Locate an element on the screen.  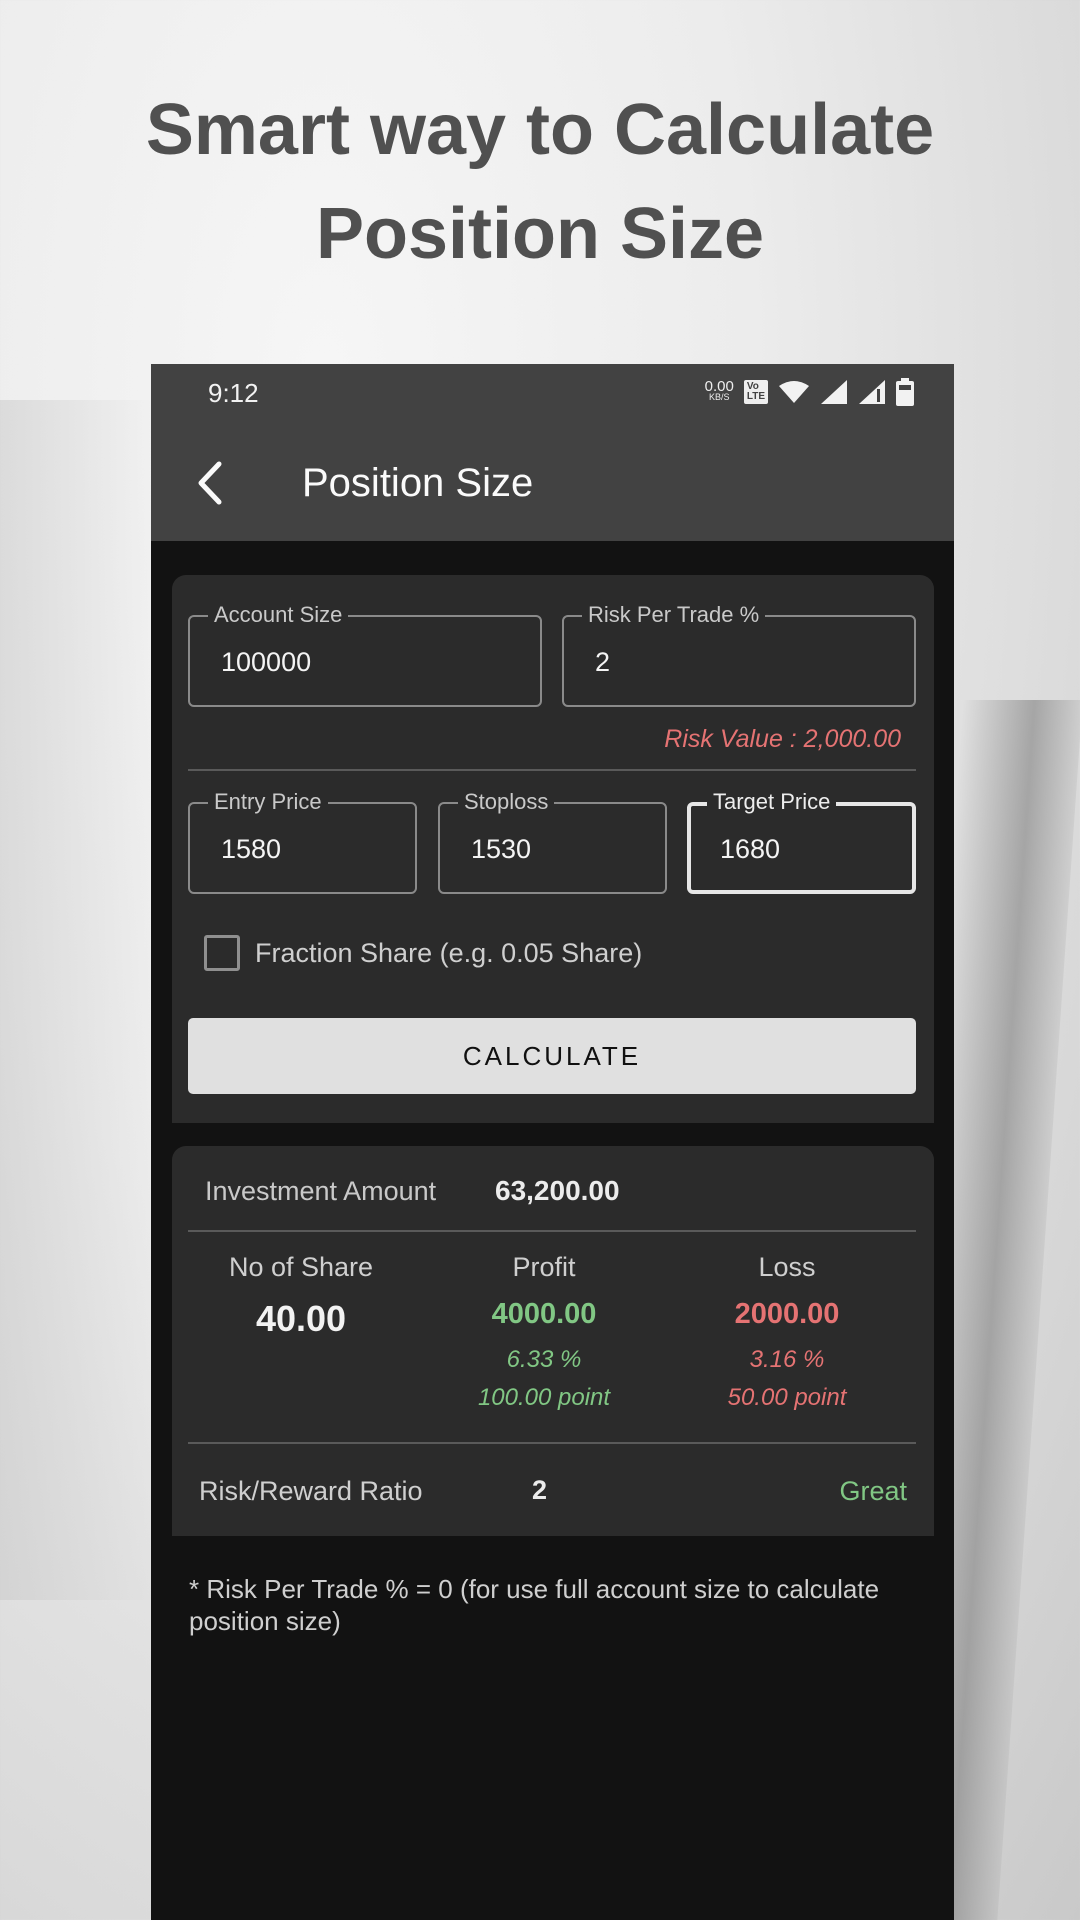
page-title: Position Size is located at coordinates (418, 483).